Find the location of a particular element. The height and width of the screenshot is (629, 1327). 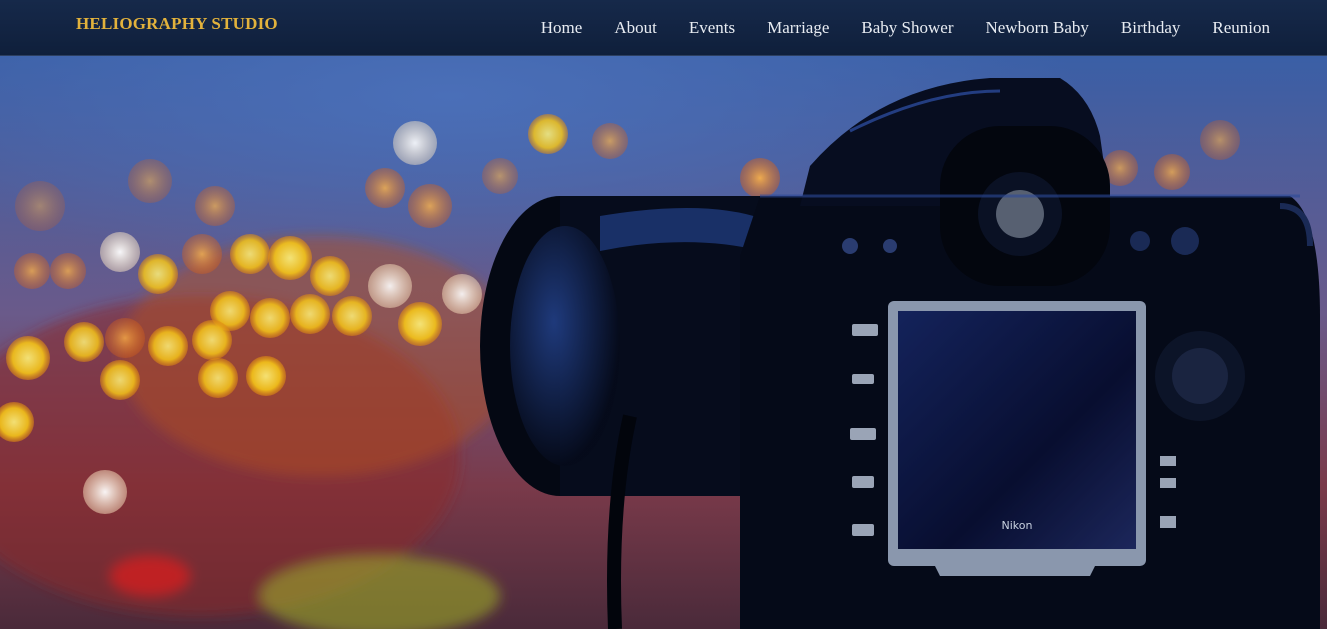

nav-newborn-baby: Newborn Baby is located at coordinates (1036, 28).